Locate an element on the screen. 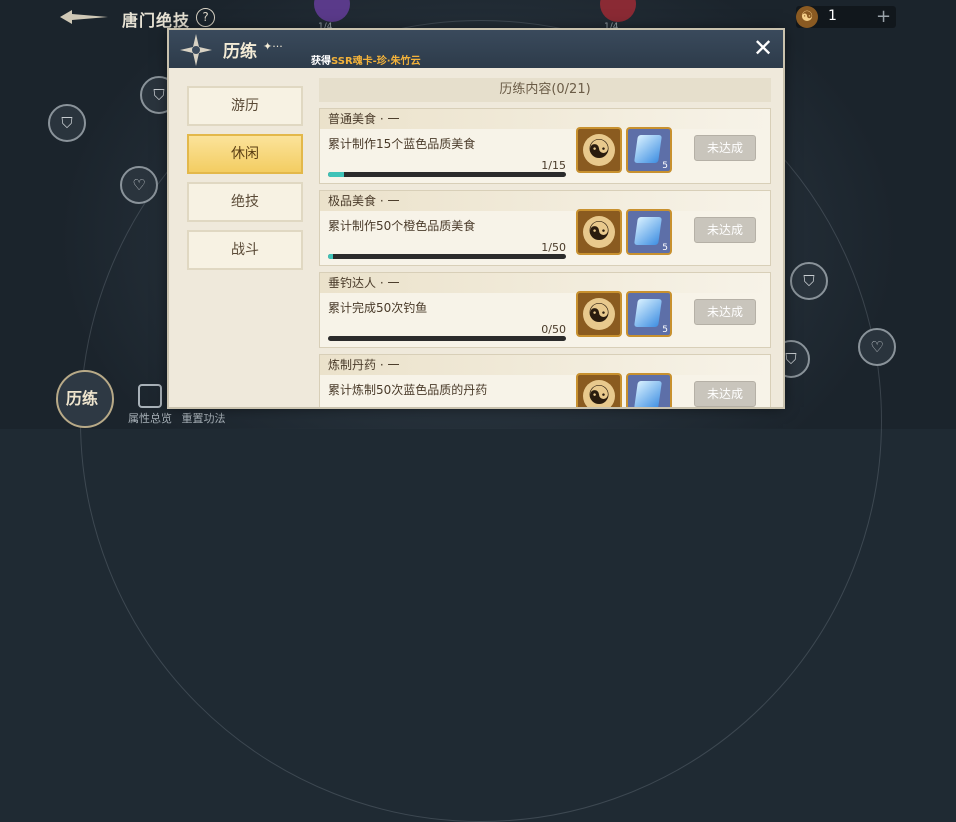 The width and height of the screenshot is (956, 822). notice-prefix: 获得 is located at coordinates (321, 61).